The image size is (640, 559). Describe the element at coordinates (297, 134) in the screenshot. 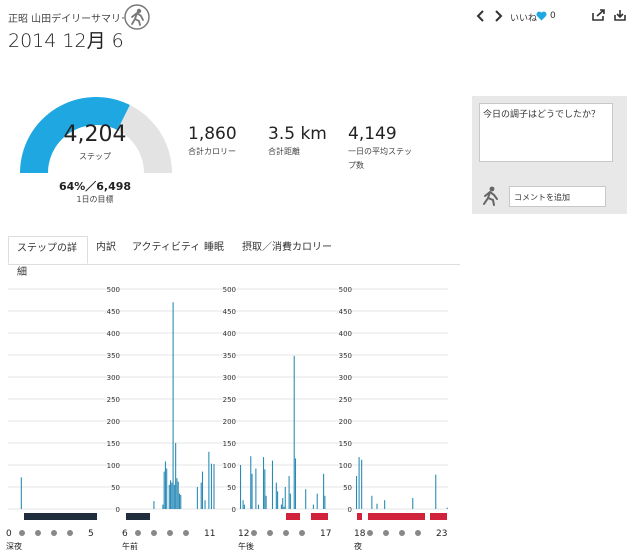

I see `distance-value: 3.5 km` at that location.